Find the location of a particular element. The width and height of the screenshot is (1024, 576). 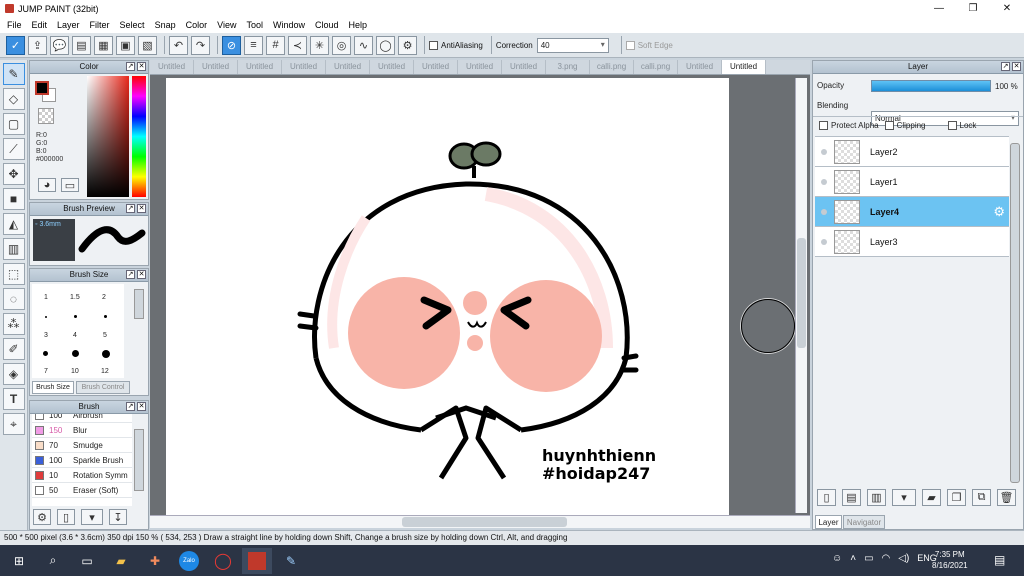

foreground-color-swatch is located at coordinates (42, 88).